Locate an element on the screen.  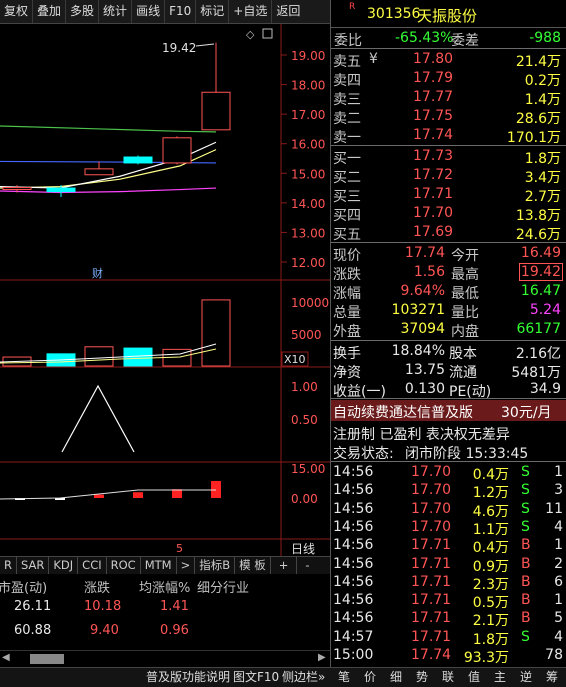
tick-count: 6 is located at coordinates (558, 581).